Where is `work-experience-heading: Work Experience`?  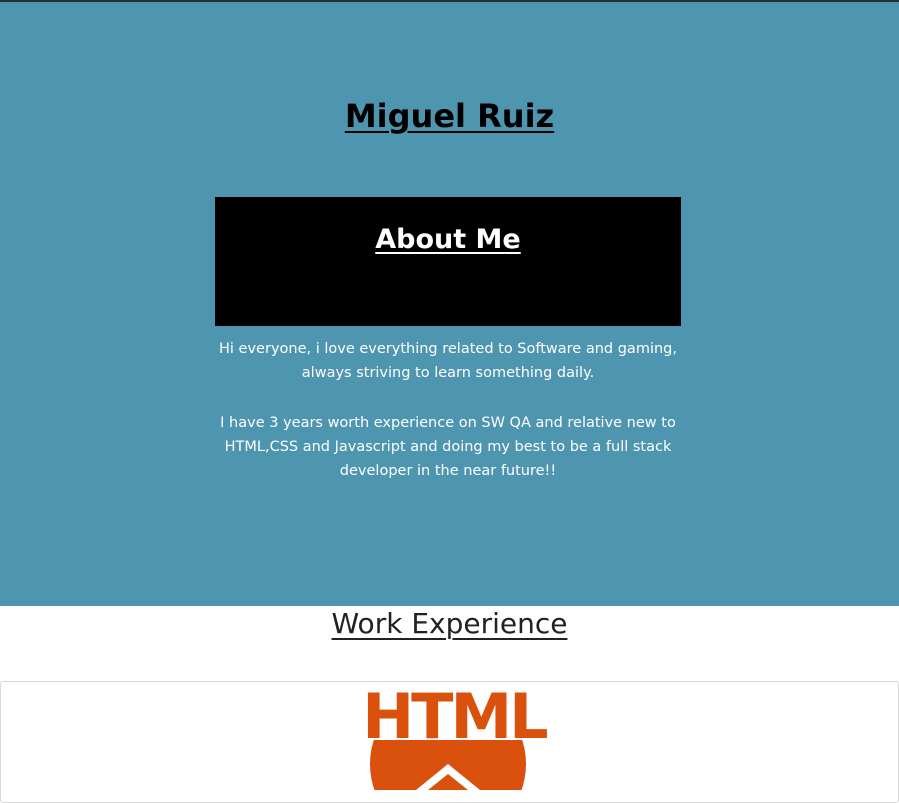 work-experience-heading: Work Experience is located at coordinates (449, 623).